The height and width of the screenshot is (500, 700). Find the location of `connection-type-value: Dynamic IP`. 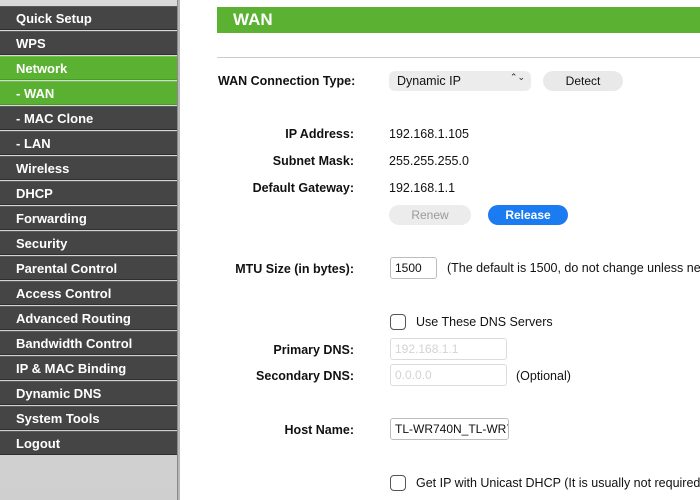

connection-type-value: Dynamic IP is located at coordinates (429, 81).